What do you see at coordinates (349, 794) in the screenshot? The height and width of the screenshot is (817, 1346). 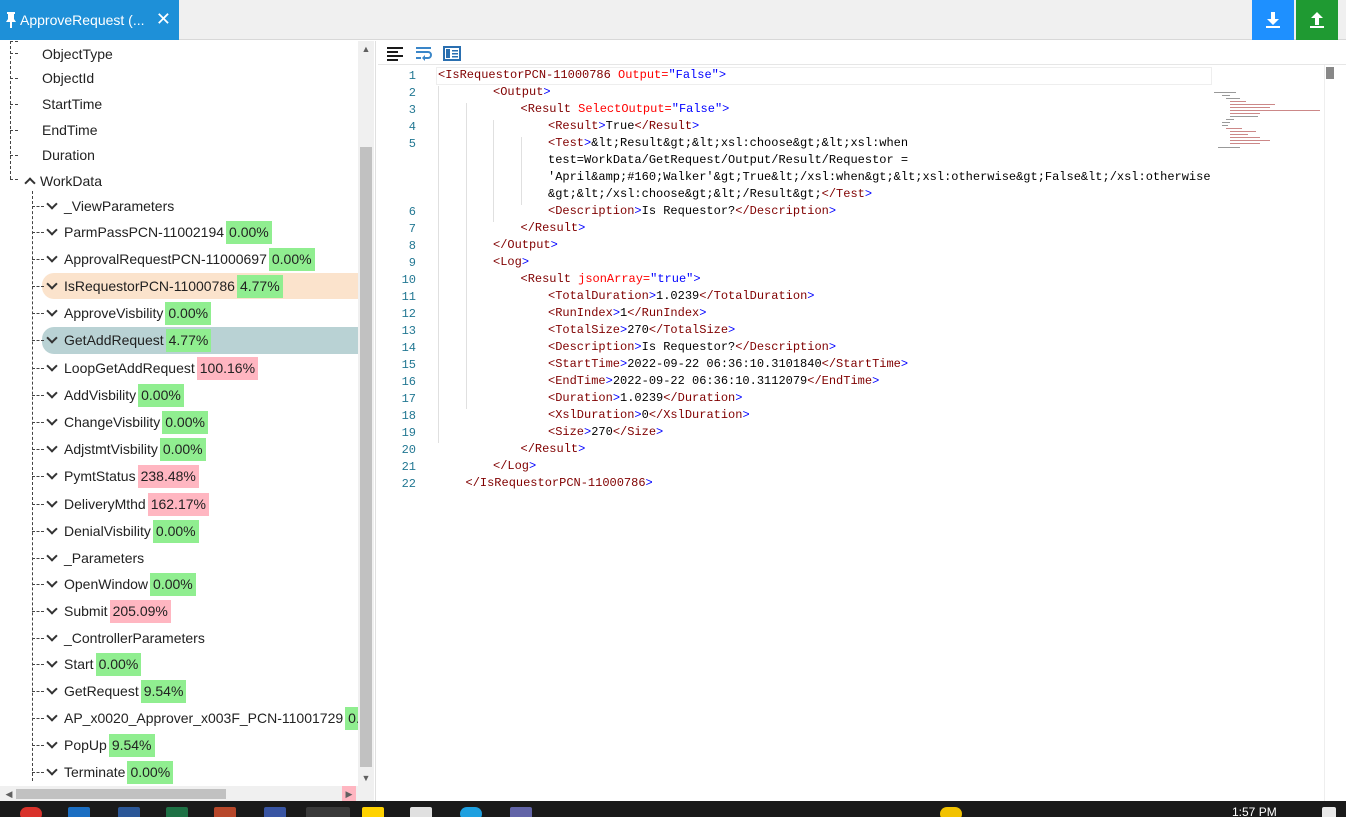 I see `scroll-right-icon: ▶` at bounding box center [349, 794].